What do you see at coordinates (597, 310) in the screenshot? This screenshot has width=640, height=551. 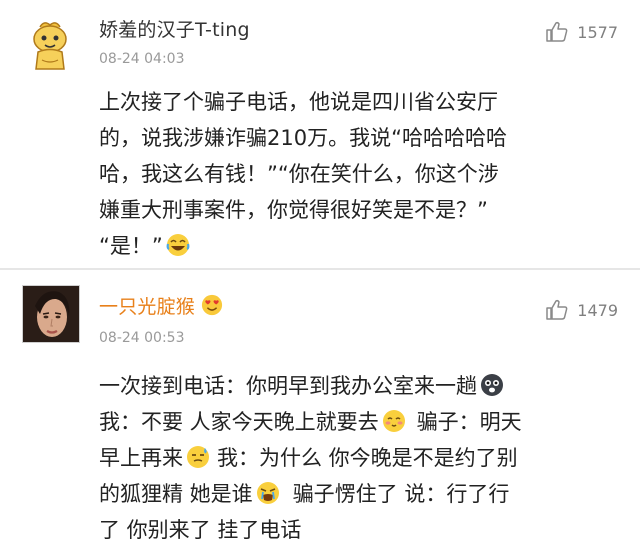 I see `like-count: 1479` at bounding box center [597, 310].